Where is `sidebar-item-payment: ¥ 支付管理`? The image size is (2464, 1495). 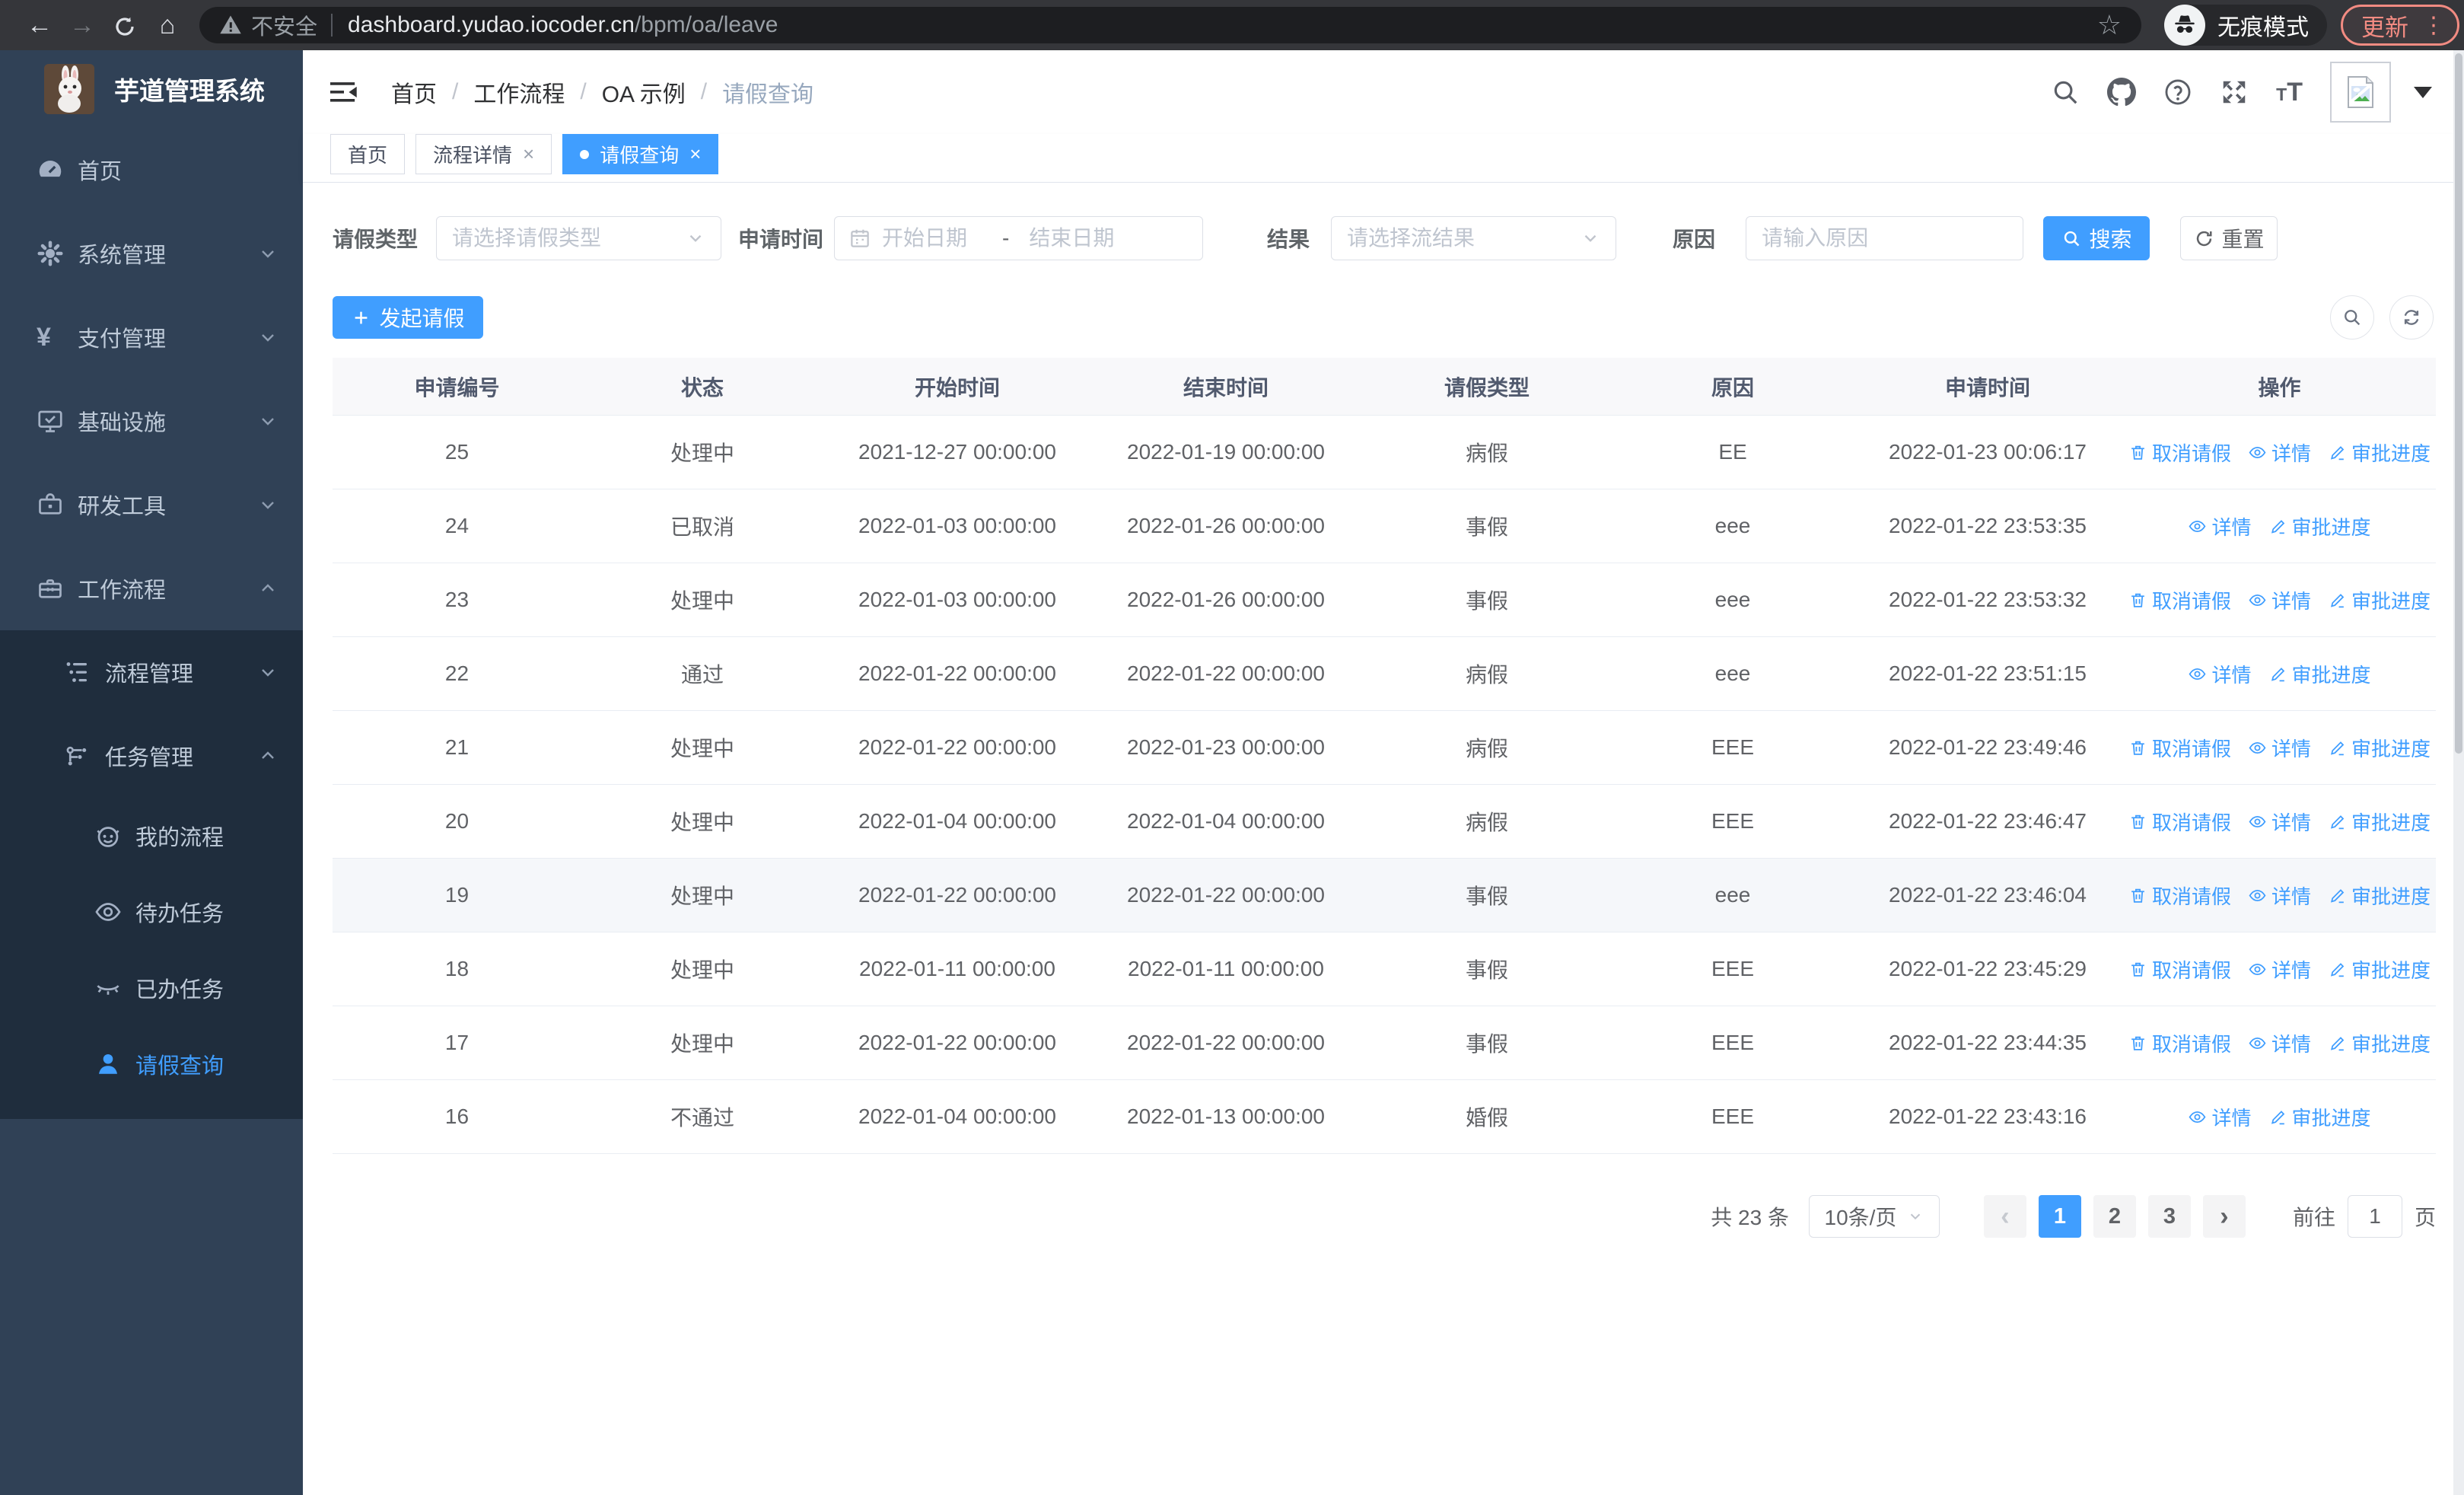
sidebar-item-payment: ¥ 支付管理 is located at coordinates (151, 337).